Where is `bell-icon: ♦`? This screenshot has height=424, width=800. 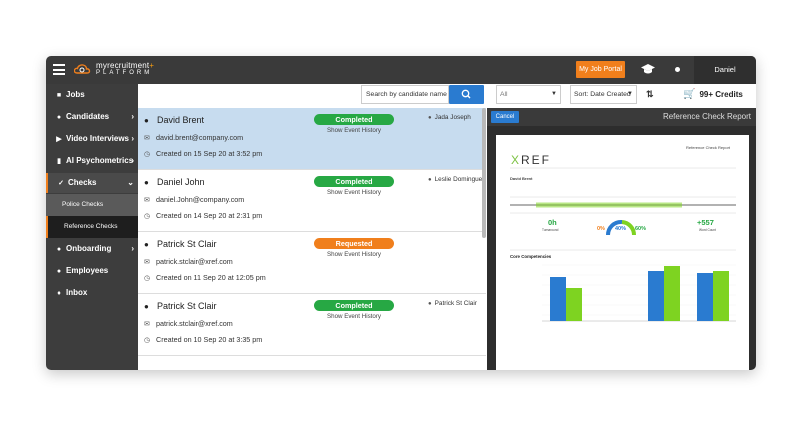
bell-icon: ♦ is located at coordinates (59, 293).